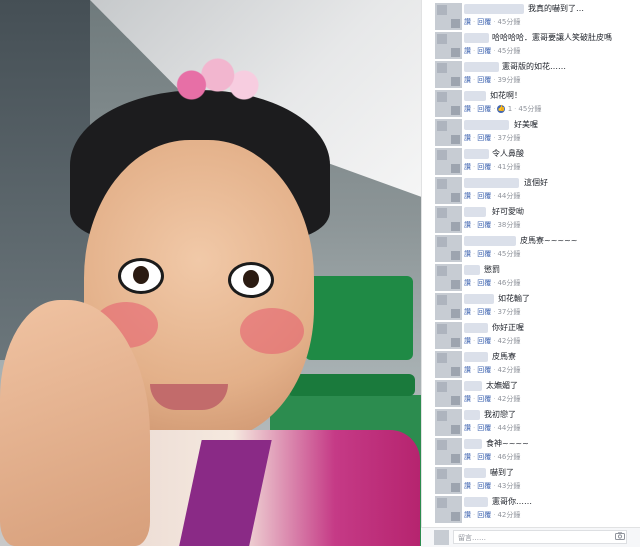 This screenshot has width=640, height=547. Describe the element at coordinates (492, 283) in the screenshot. I see `comment-meta: 讚 · 回覆 · 46分鐘` at that location.